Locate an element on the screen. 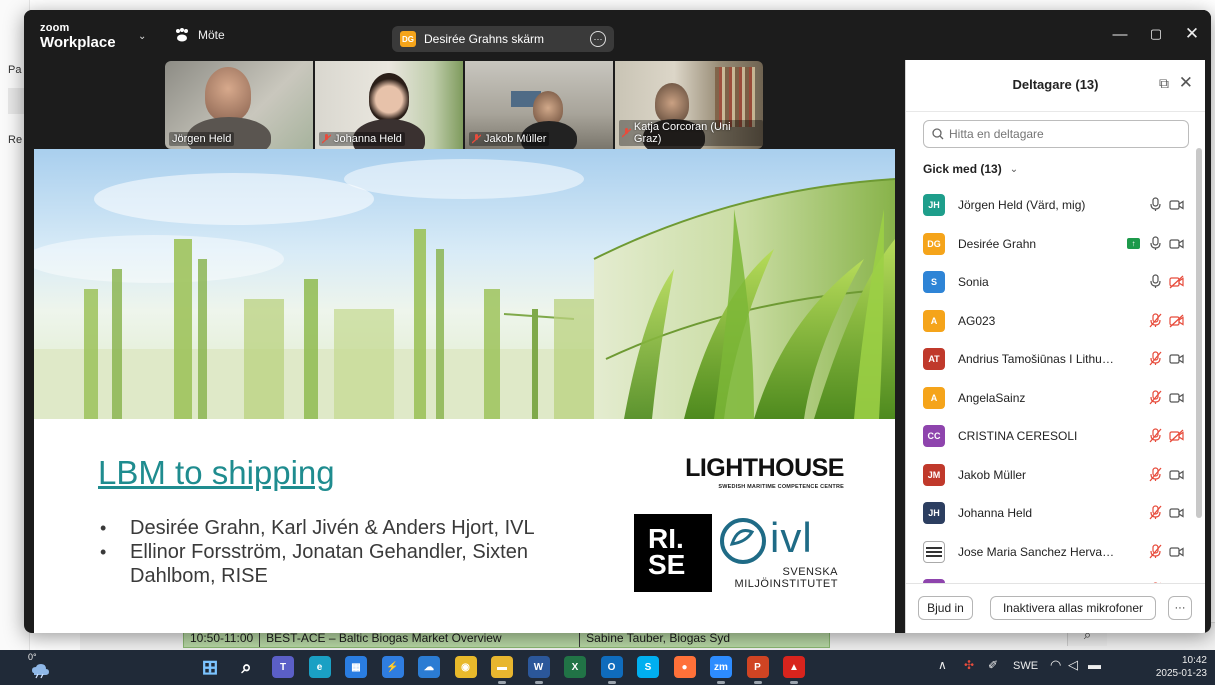 The image size is (1215, 685). participant-row: JM Jakob Müller is located at coordinates (1050, 475).